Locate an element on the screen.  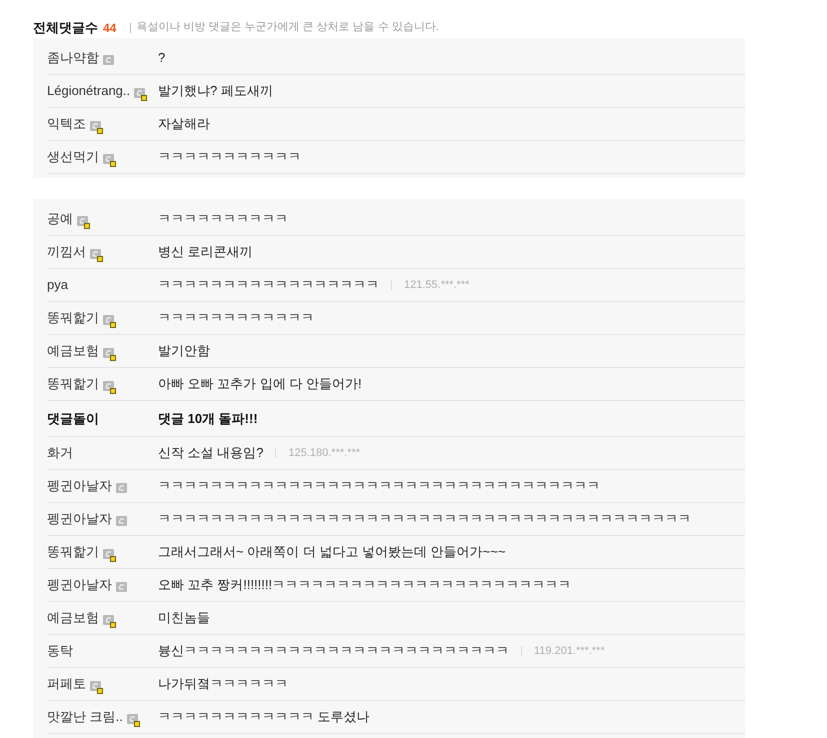
comment-text: ㅋㅋㅋㅋㅋㅋㅋㅋㅋㅋㅋㅋㅋㅋㅋㅋㅋㅋㅋㅋㅋㅋㅋㅋㅋㅋㅋㅋㅋㅋㅋㅋㅋㅋ is located at coordinates (379, 486).